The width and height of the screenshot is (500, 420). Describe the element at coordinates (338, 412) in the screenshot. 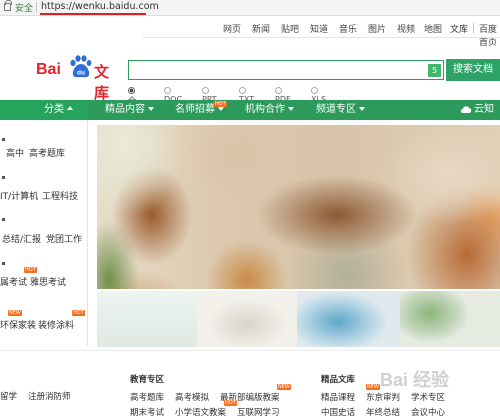

I see `premium-link: 中国史话` at that location.